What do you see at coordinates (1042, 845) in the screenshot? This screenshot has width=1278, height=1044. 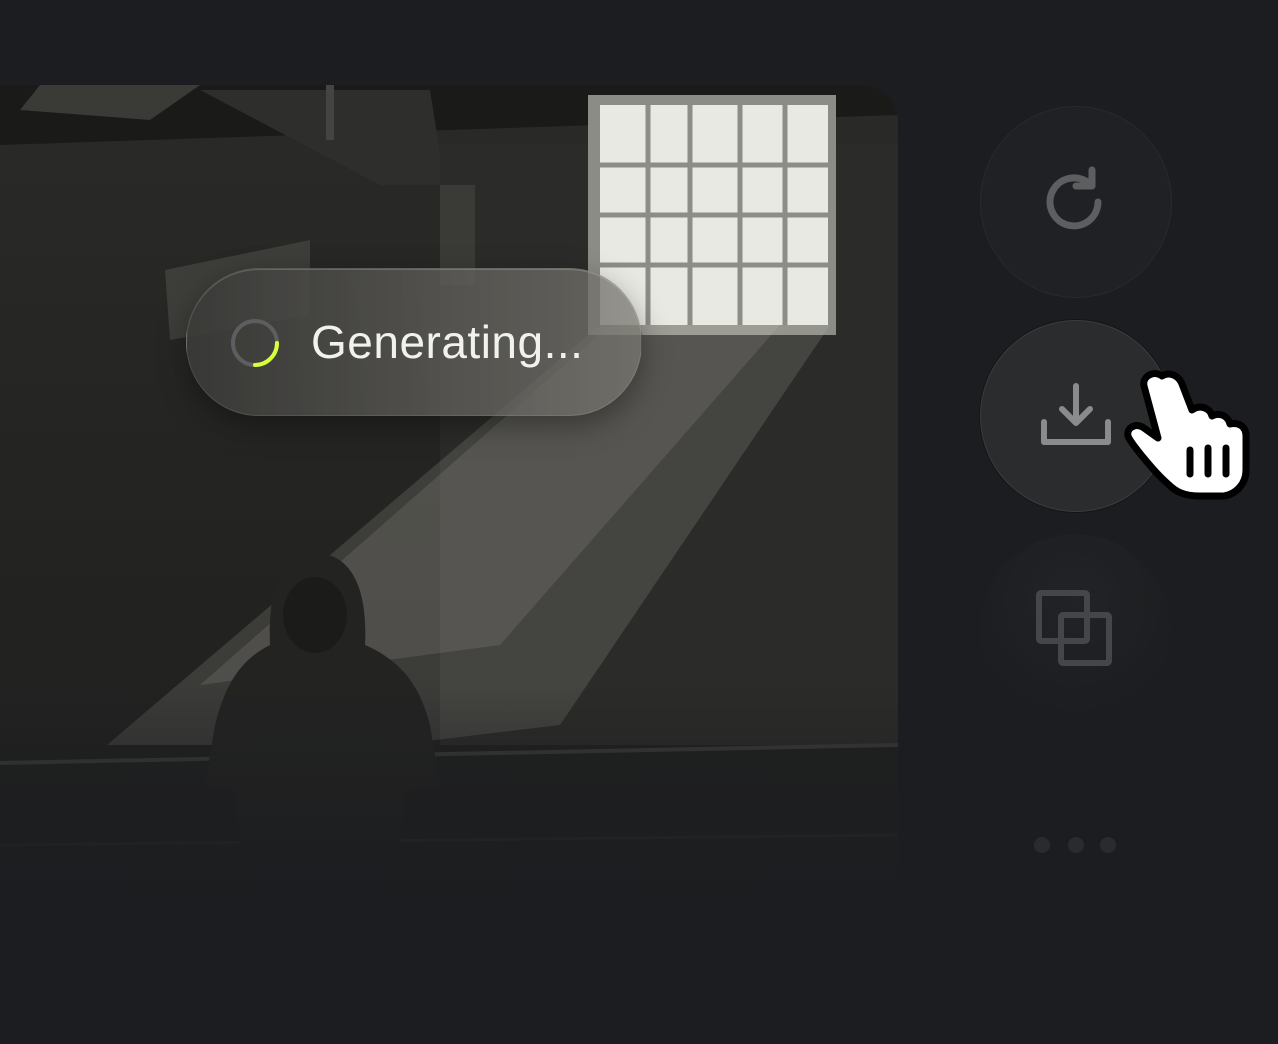 I see `more-dots-icon` at bounding box center [1042, 845].